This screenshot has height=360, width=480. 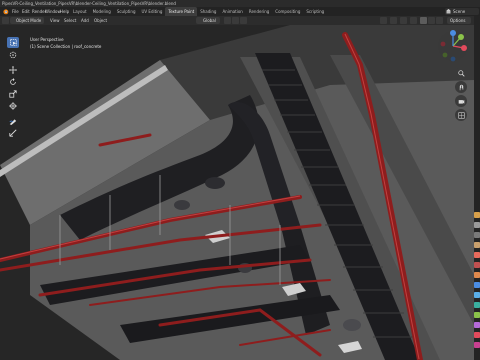 What do you see at coordinates (477, 295) in the screenshot?
I see `particles-properties-icon` at bounding box center [477, 295].